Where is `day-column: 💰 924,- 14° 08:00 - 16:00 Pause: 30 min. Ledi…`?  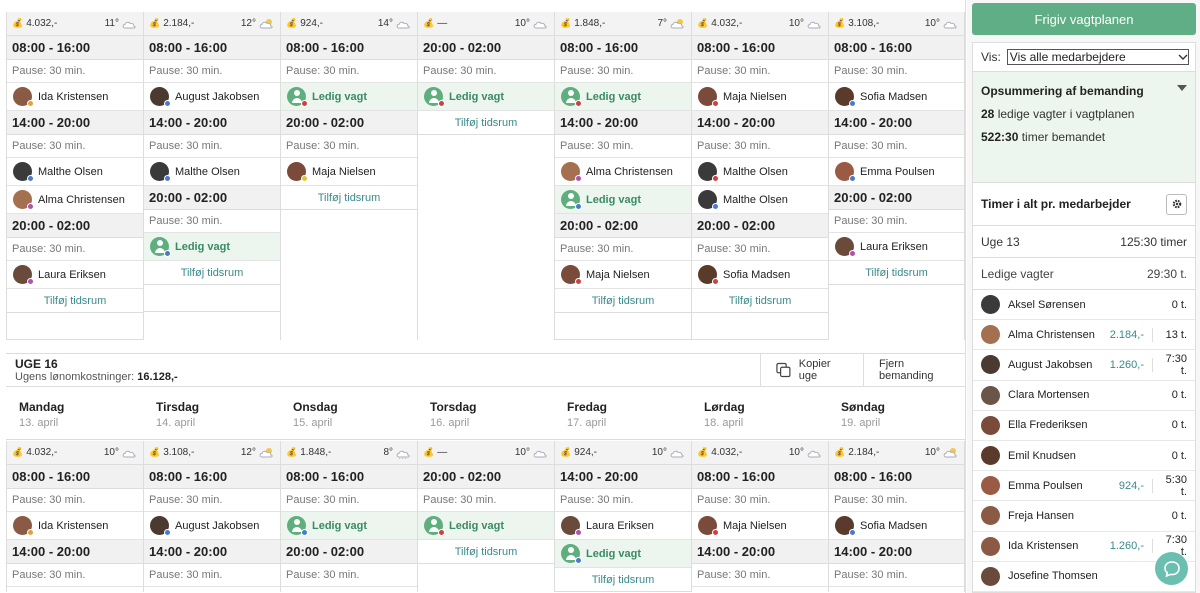
day-column: 💰 924,- 14° 08:00 - 16:00 Pause: 30 min. Ledi… is located at coordinates (348, 176).